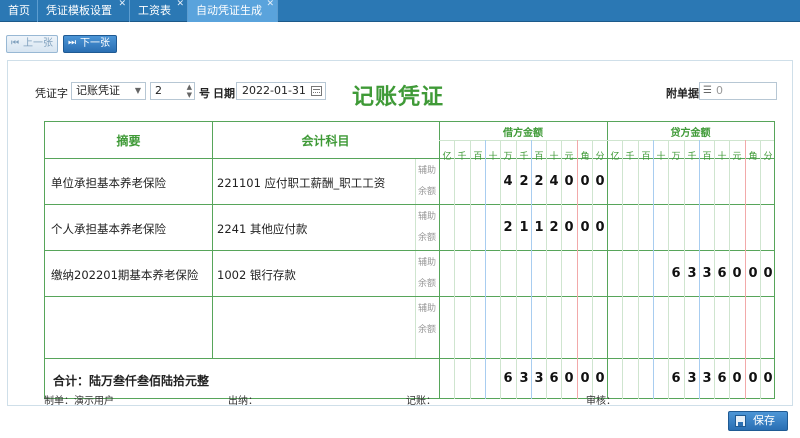 The image size is (800, 438). Describe the element at coordinates (325, 141) in the screenshot. I see `account-header: 会计科目` at that location.